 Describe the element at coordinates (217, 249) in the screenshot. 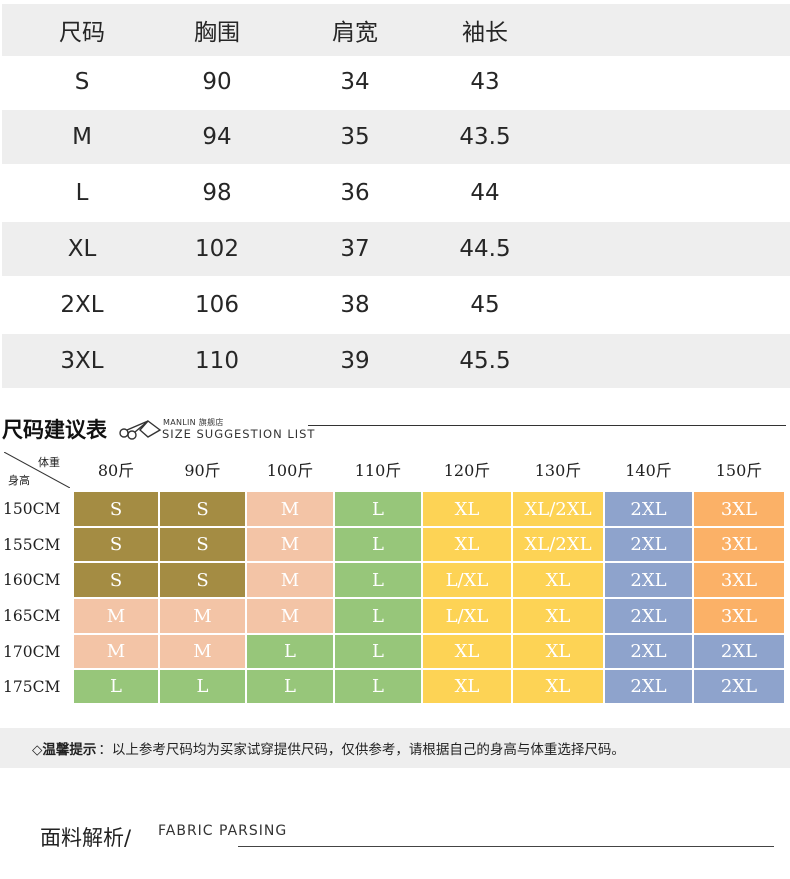

I see `measurement-cell: 102` at that location.